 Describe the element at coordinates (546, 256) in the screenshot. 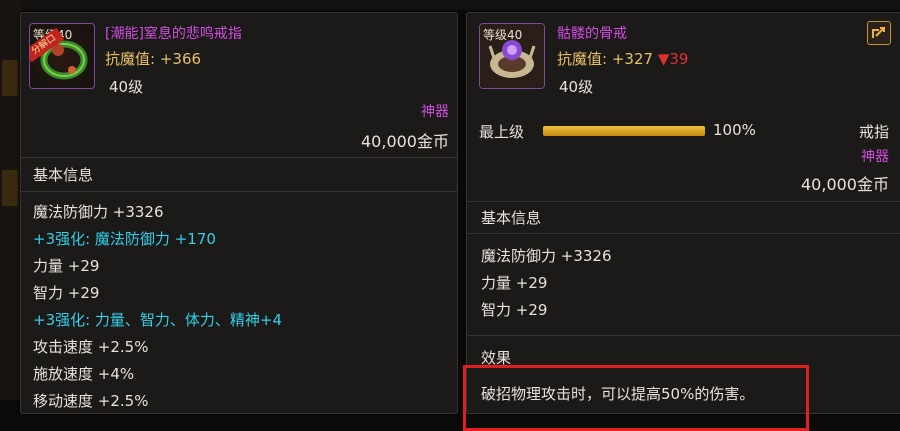

I see `right-attribute: 魔法防御力 +3326` at that location.